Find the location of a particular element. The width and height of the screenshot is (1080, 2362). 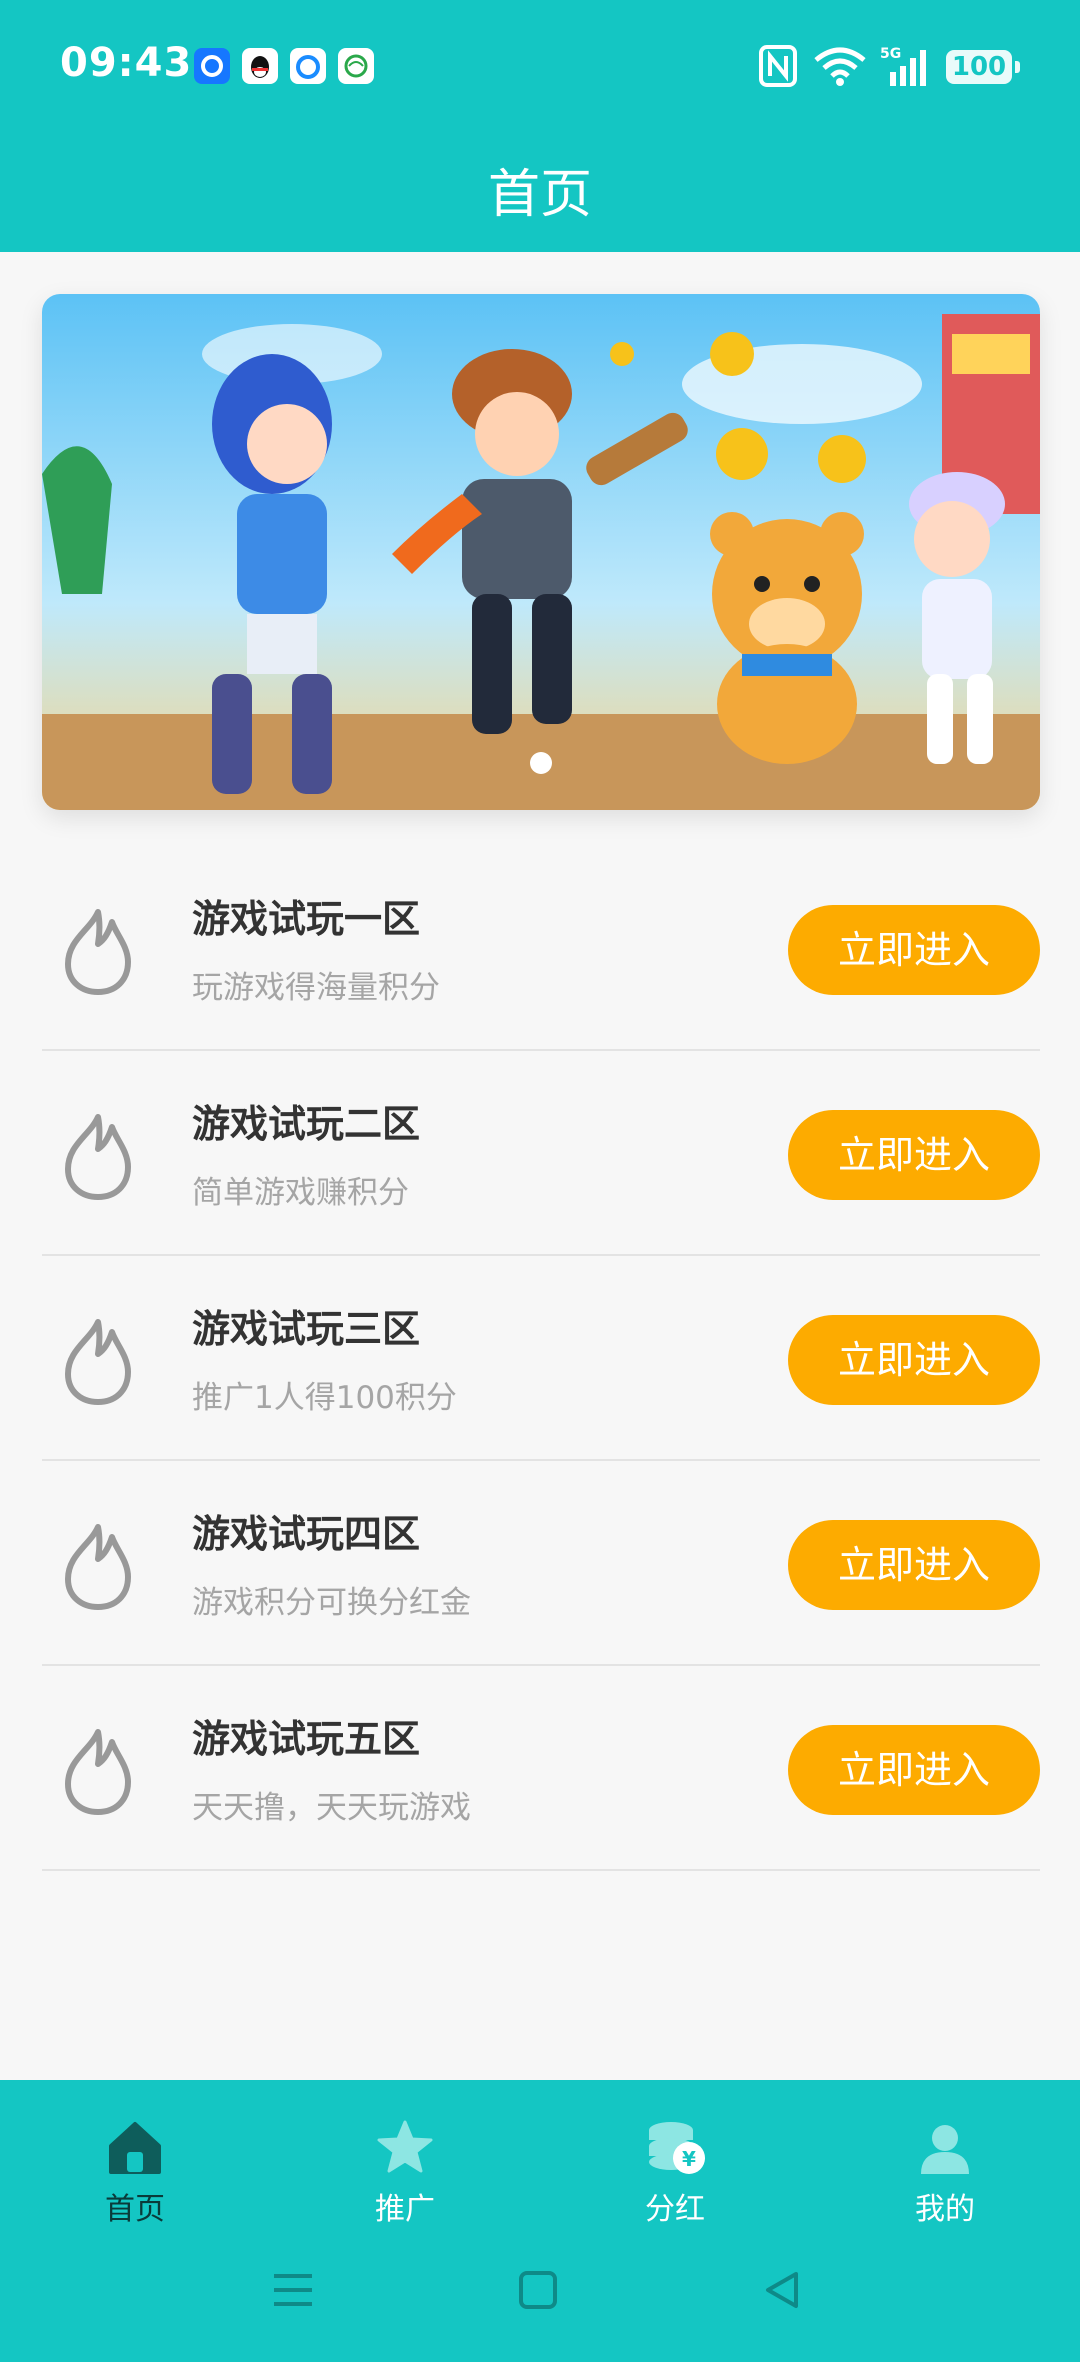

list-item: 游戏试玩三区 推广1人得100积分 立即进入 is located at coordinates (541, 1358).